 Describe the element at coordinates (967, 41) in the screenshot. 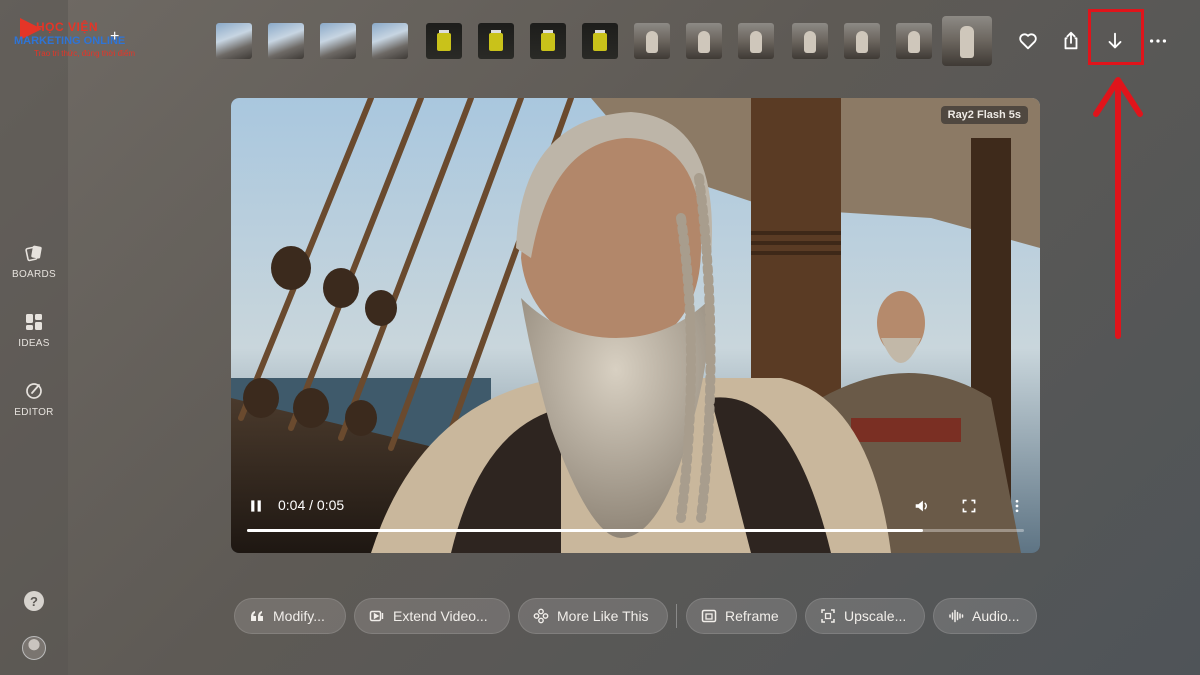

I see `thumbnail-selected` at that location.